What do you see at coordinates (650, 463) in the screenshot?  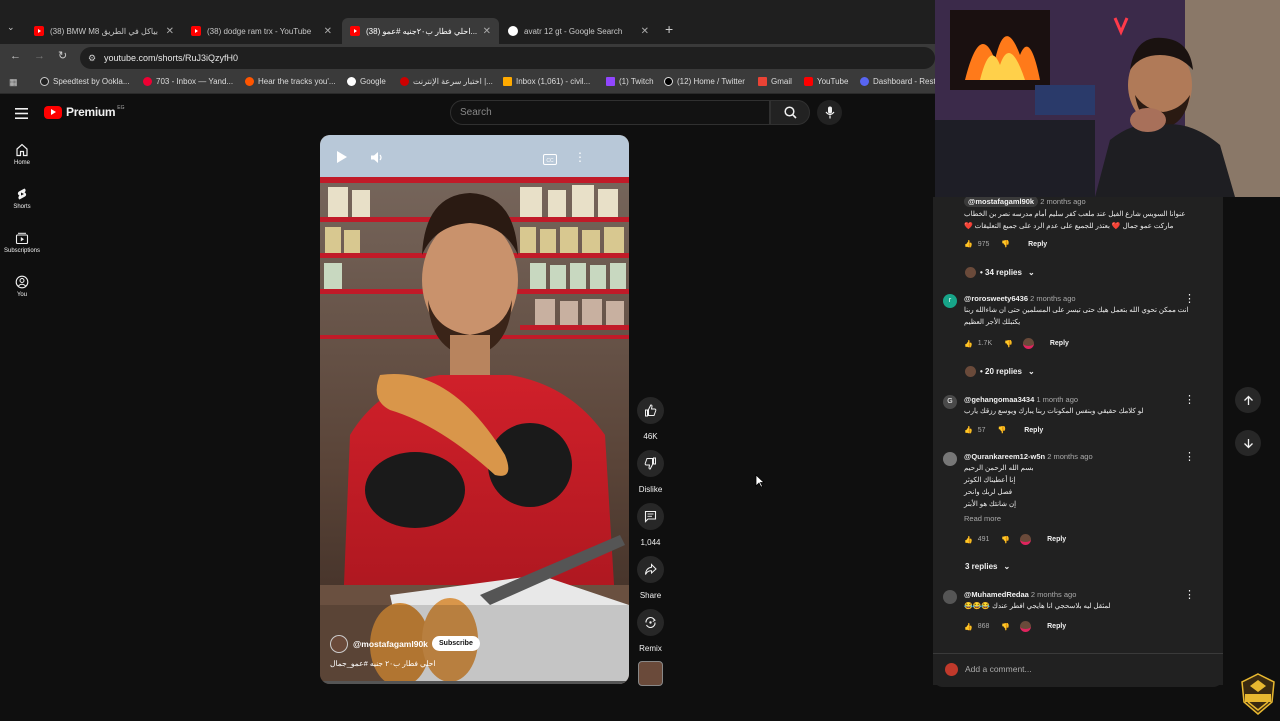 I see `dislike-button` at bounding box center [650, 463].